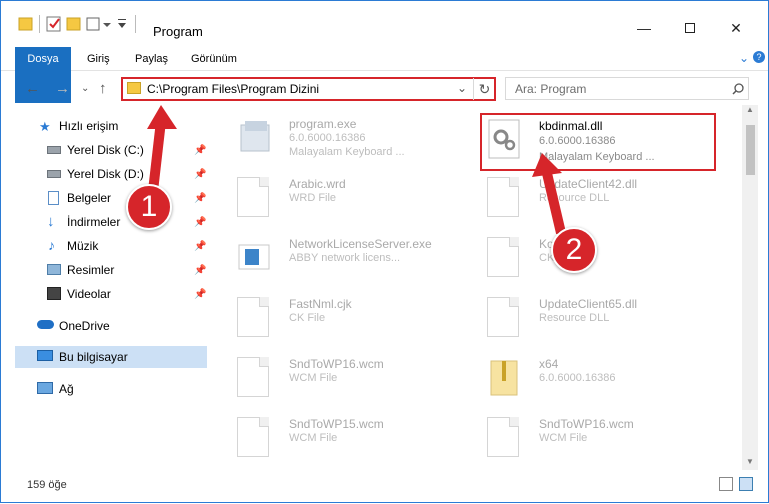  Describe the element at coordinates (574, 250) in the screenshot. I see `step-badge-2: 2` at that location.